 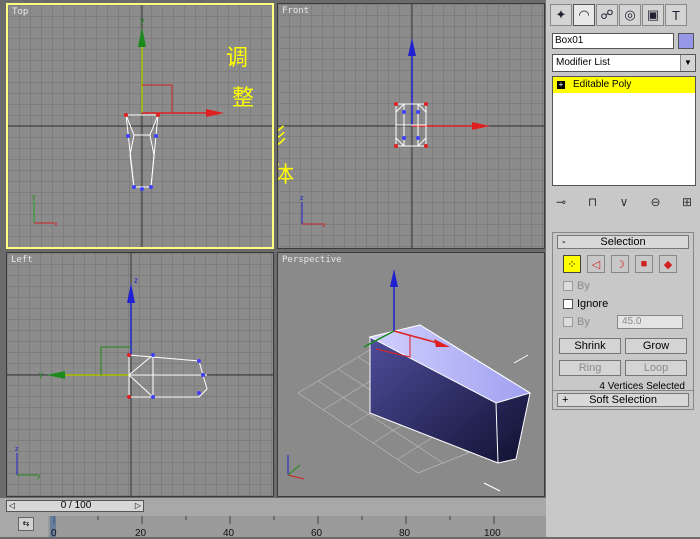 What do you see at coordinates (138, 506) in the screenshot?
I see `next-frame-icon: ▷` at bounding box center [138, 506].